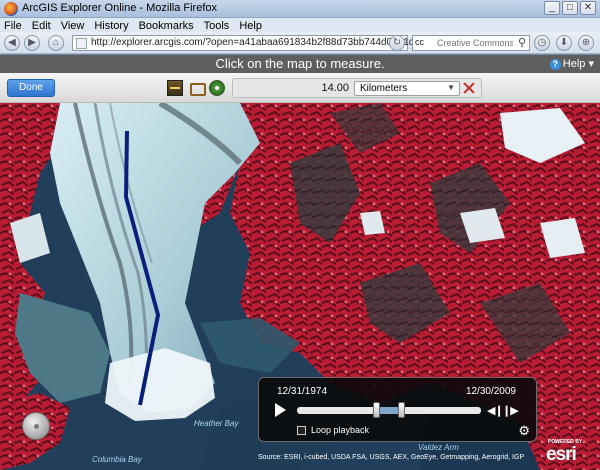 Image resolution: width=600 pixels, height=470 pixels. I want to click on window-title: ArcGIS Explorer Online - Mozilla Firefox, so click(119, 8).